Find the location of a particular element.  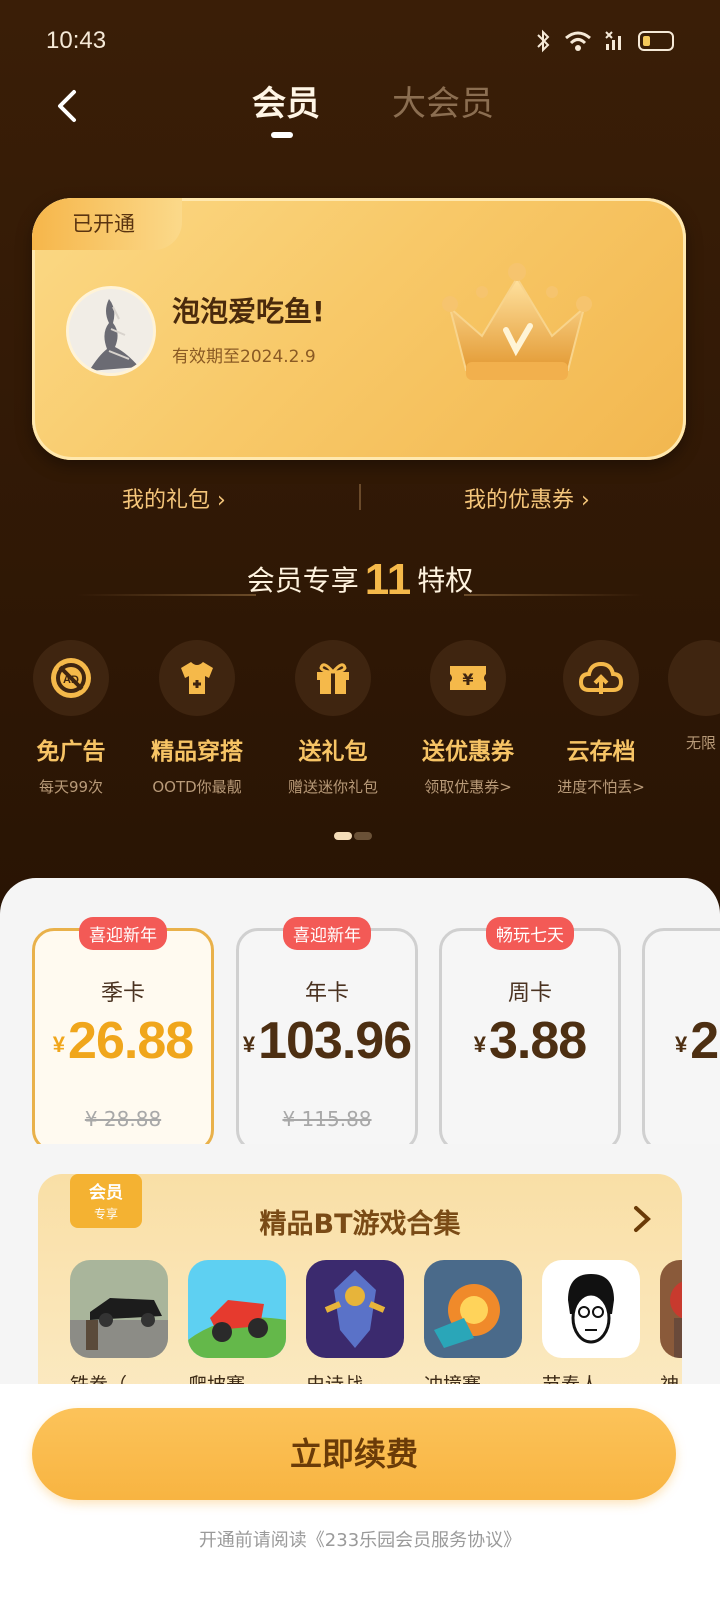

privileges-title-prefix: 会员专享 is located at coordinates (302, 580).